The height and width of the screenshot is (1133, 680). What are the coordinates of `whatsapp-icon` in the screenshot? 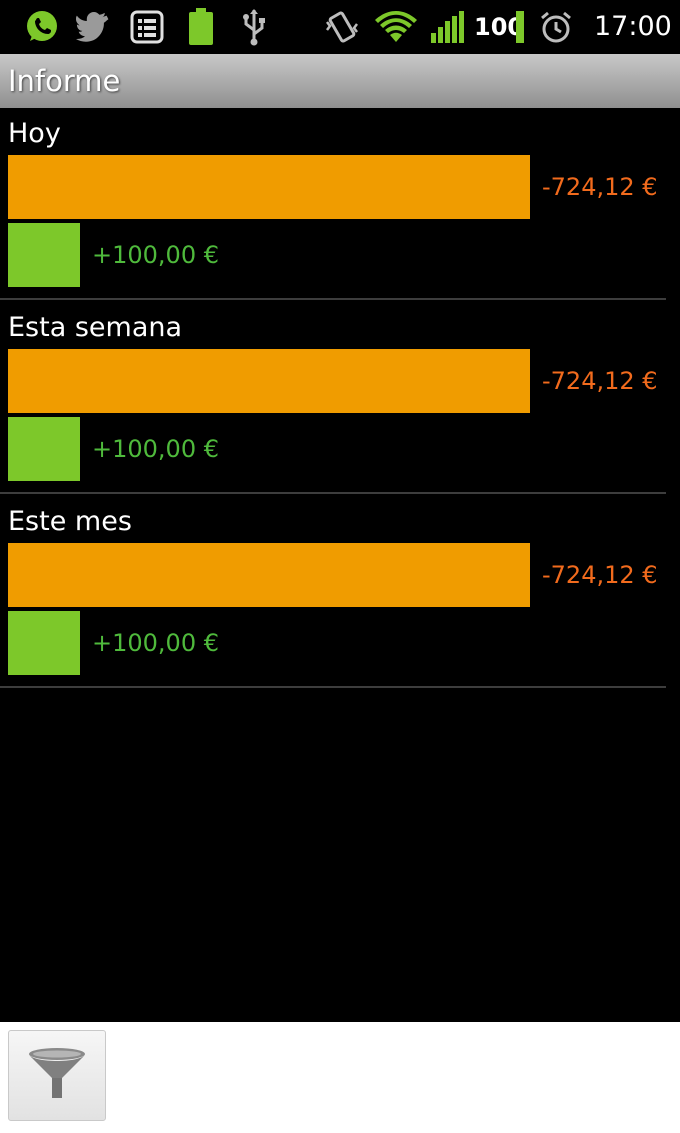 It's located at (42, 27).